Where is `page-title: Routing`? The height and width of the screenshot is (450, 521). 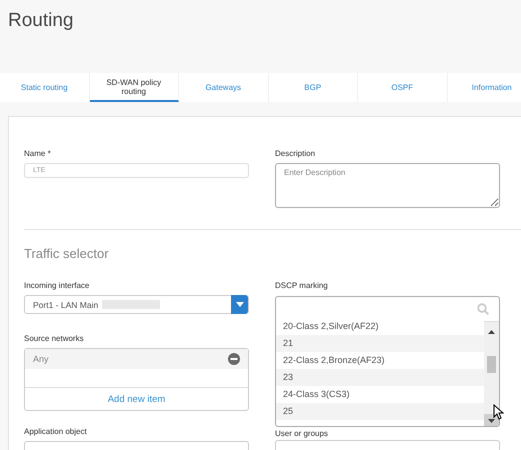
page-title: Routing is located at coordinates (41, 20).